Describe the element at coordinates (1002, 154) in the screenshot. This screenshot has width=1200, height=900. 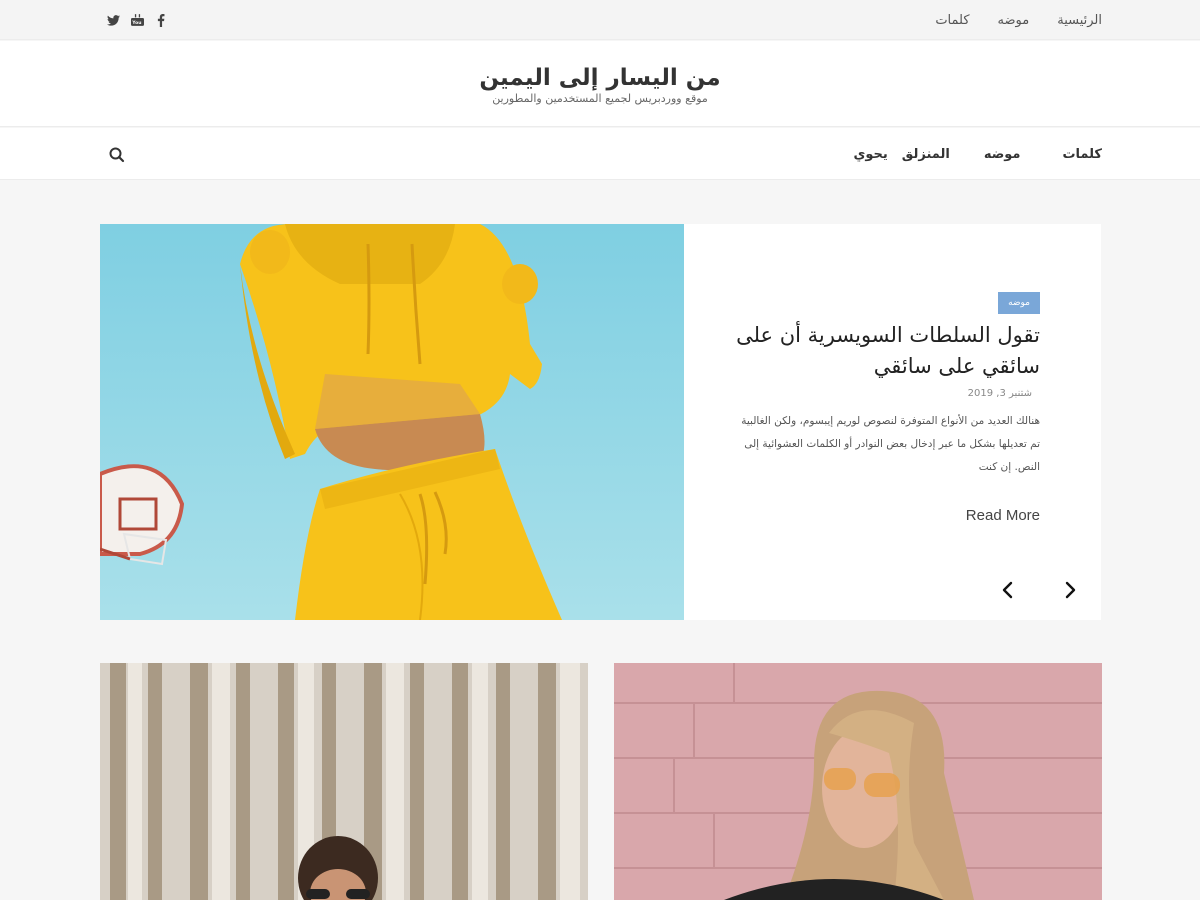
I see `main-nav-fashion: موضه` at that location.